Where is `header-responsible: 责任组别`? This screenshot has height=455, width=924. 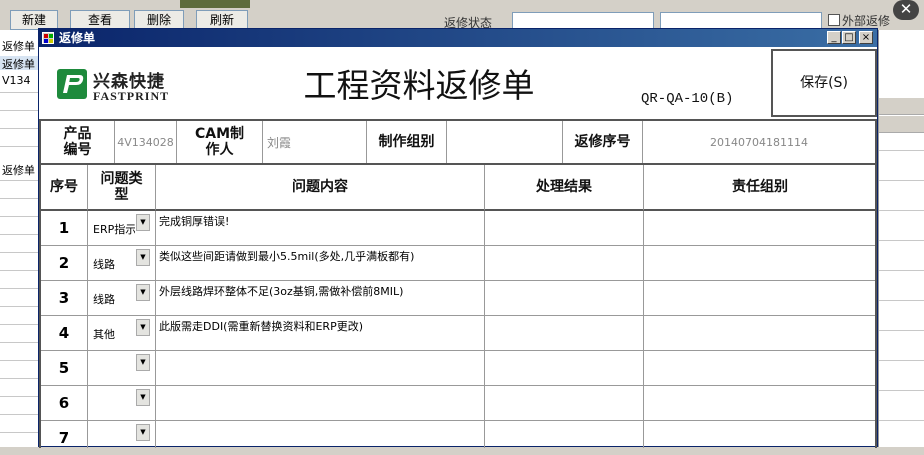 header-responsible: 责任组别 is located at coordinates (760, 188).